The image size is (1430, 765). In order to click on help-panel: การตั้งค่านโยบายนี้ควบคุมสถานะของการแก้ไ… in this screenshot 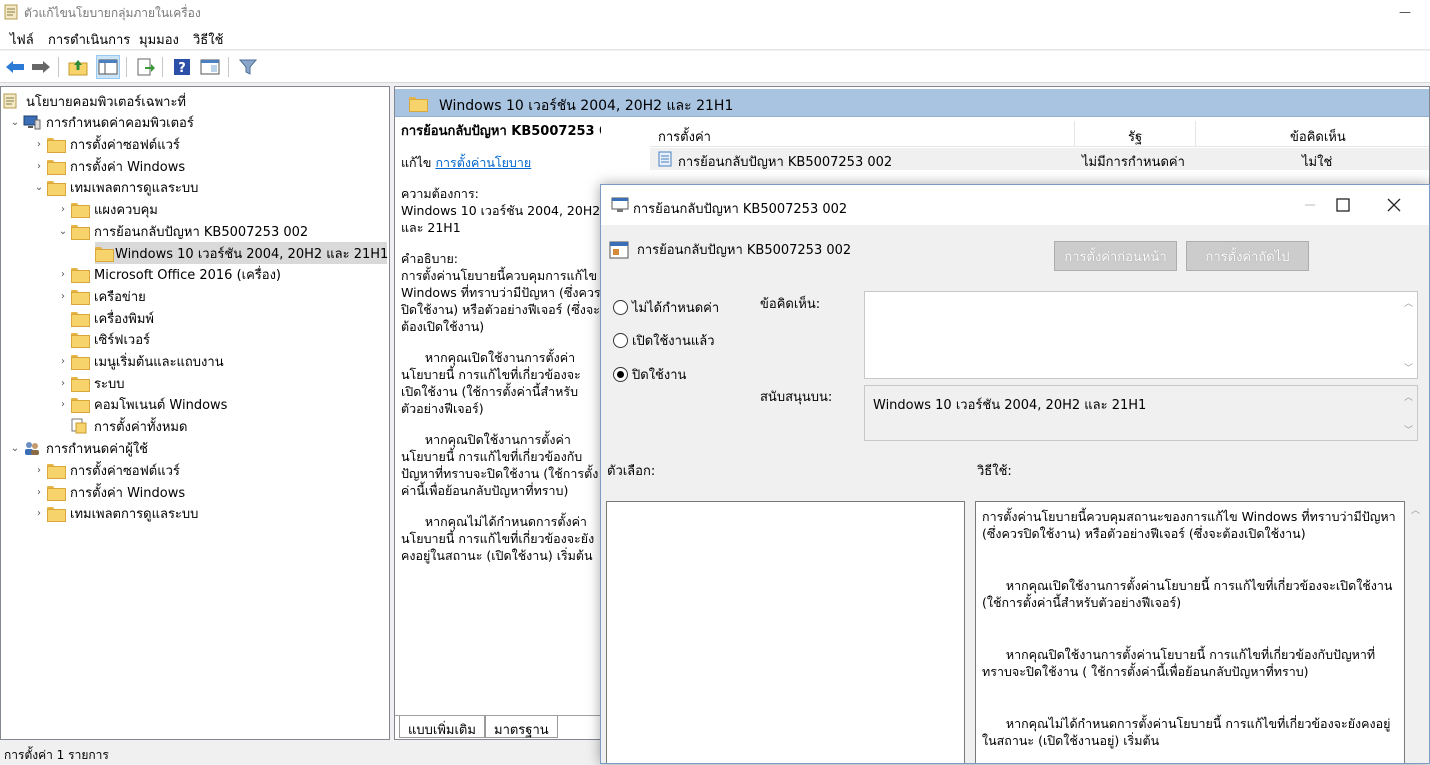, I will do `click(1190, 632)`.